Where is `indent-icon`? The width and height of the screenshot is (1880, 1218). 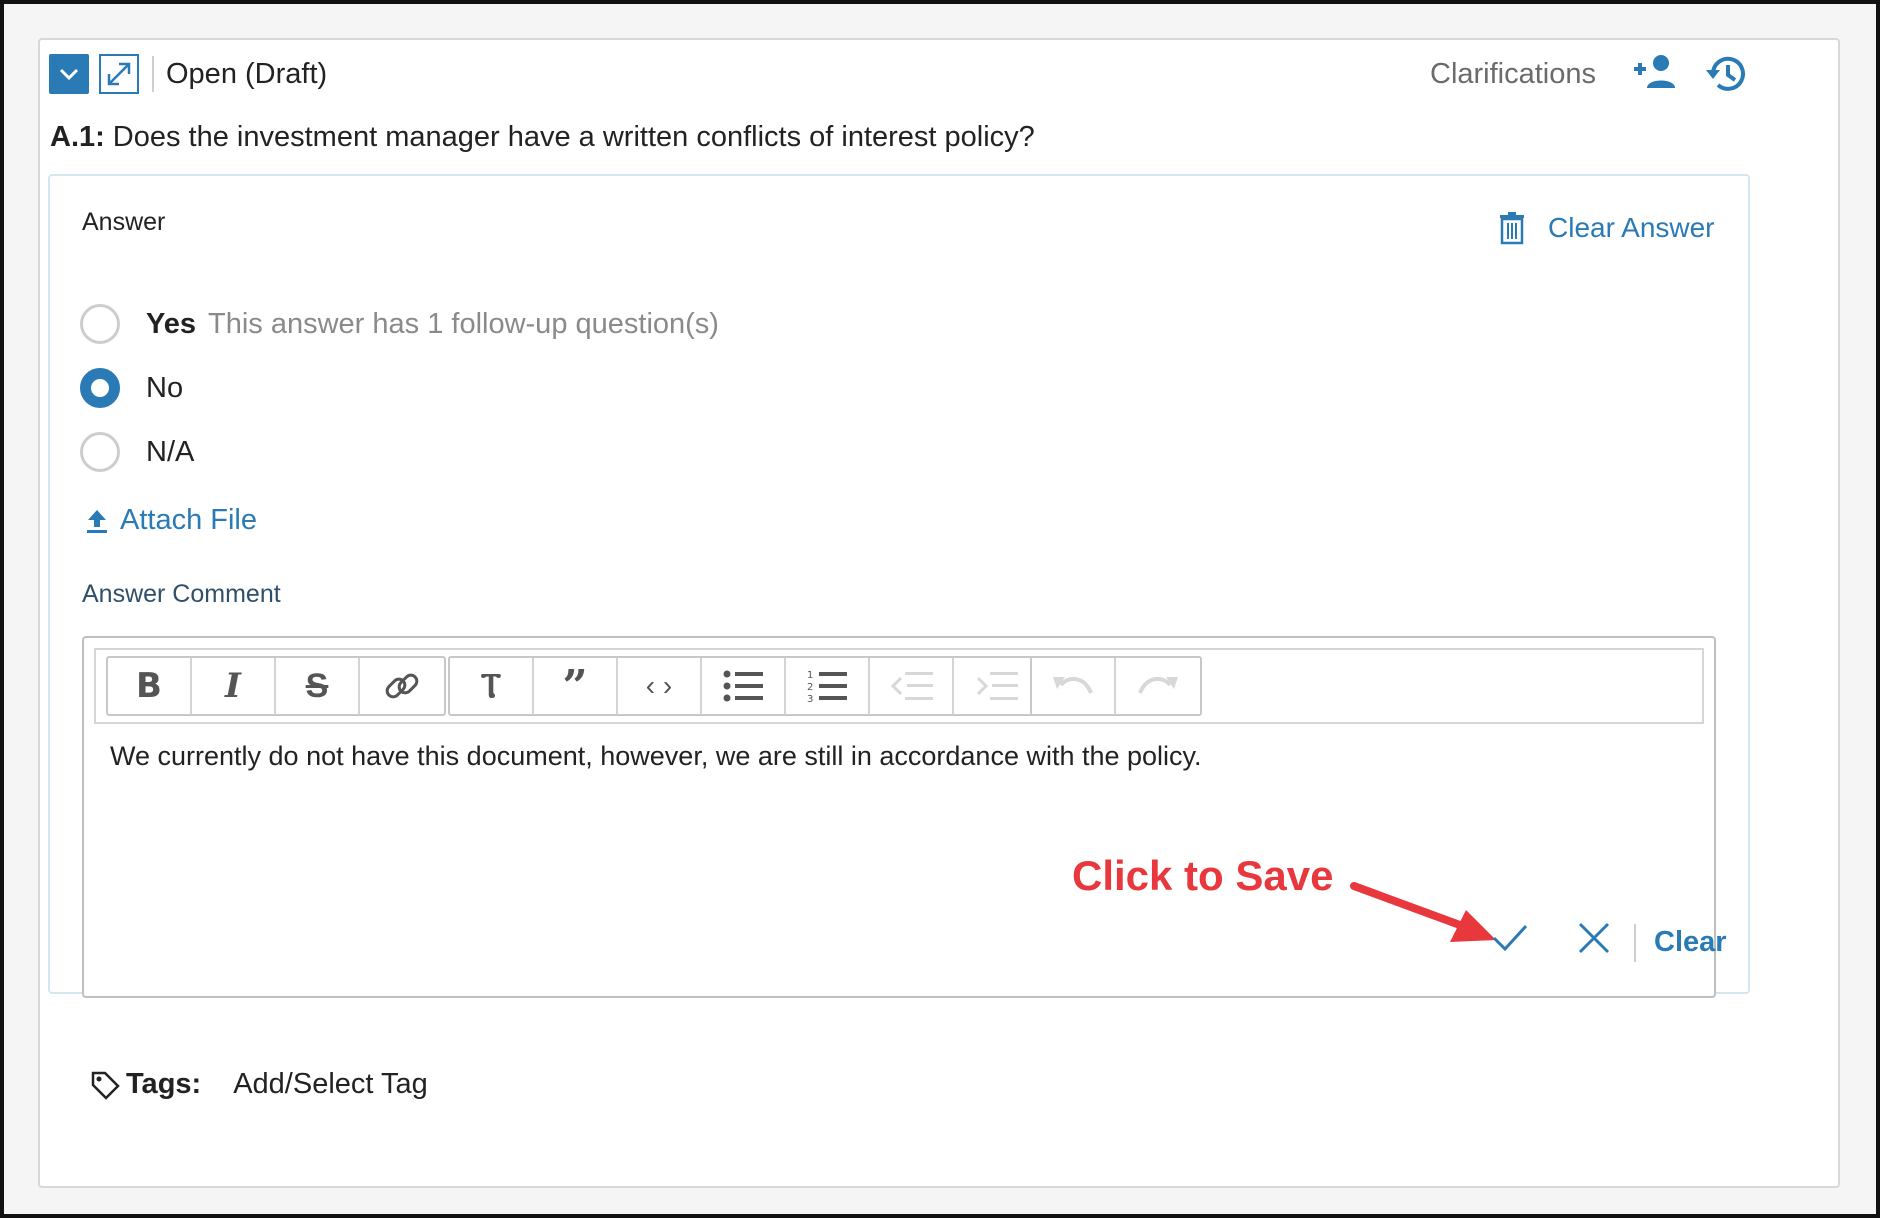
indent-icon is located at coordinates (997, 686).